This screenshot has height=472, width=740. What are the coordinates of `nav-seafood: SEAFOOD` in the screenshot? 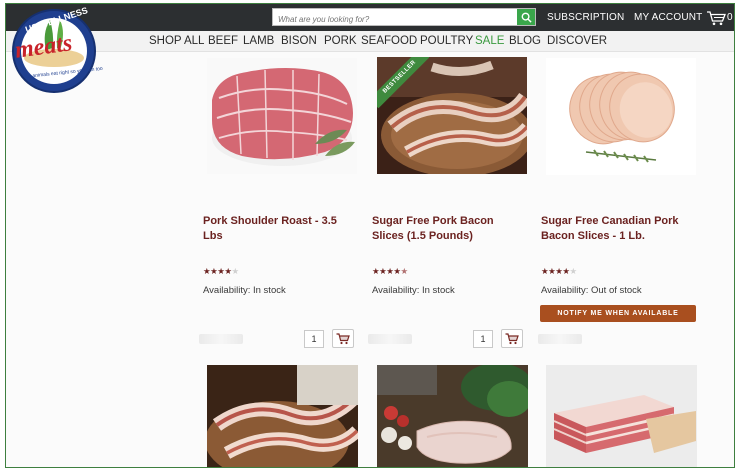 It's located at (389, 41).